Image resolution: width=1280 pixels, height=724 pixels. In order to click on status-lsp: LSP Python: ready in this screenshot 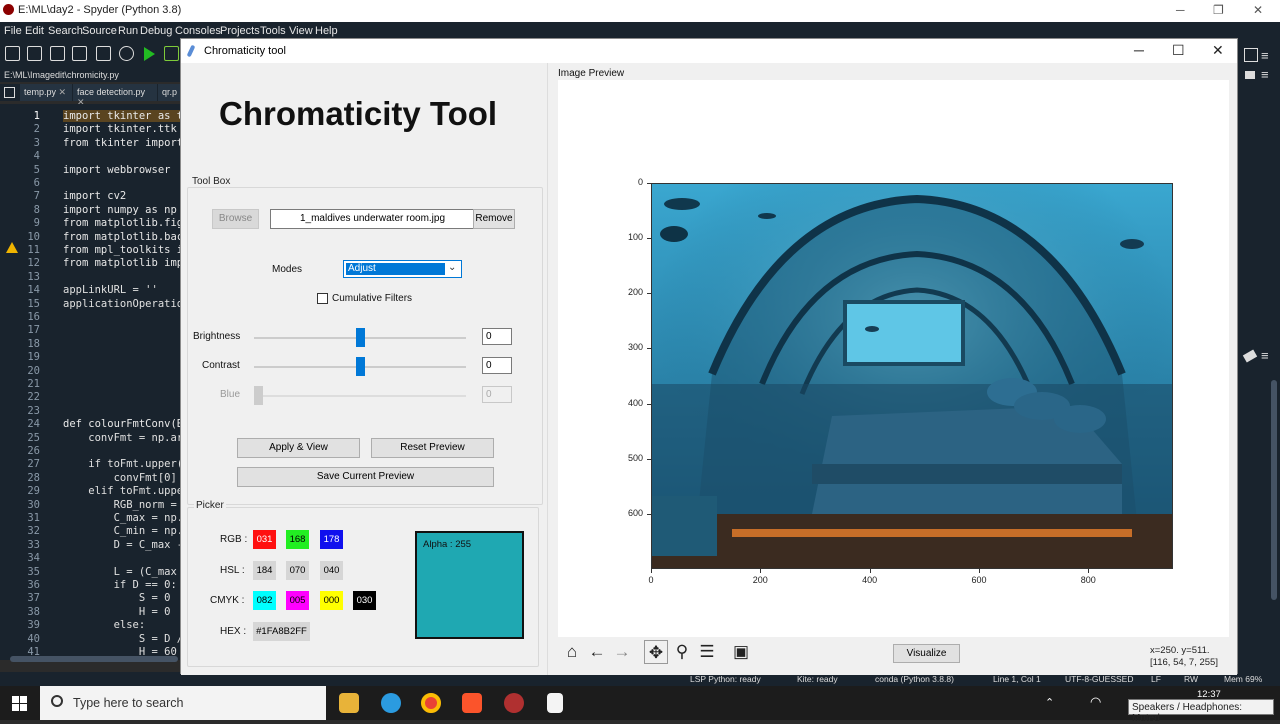, I will do `click(725, 679)`.